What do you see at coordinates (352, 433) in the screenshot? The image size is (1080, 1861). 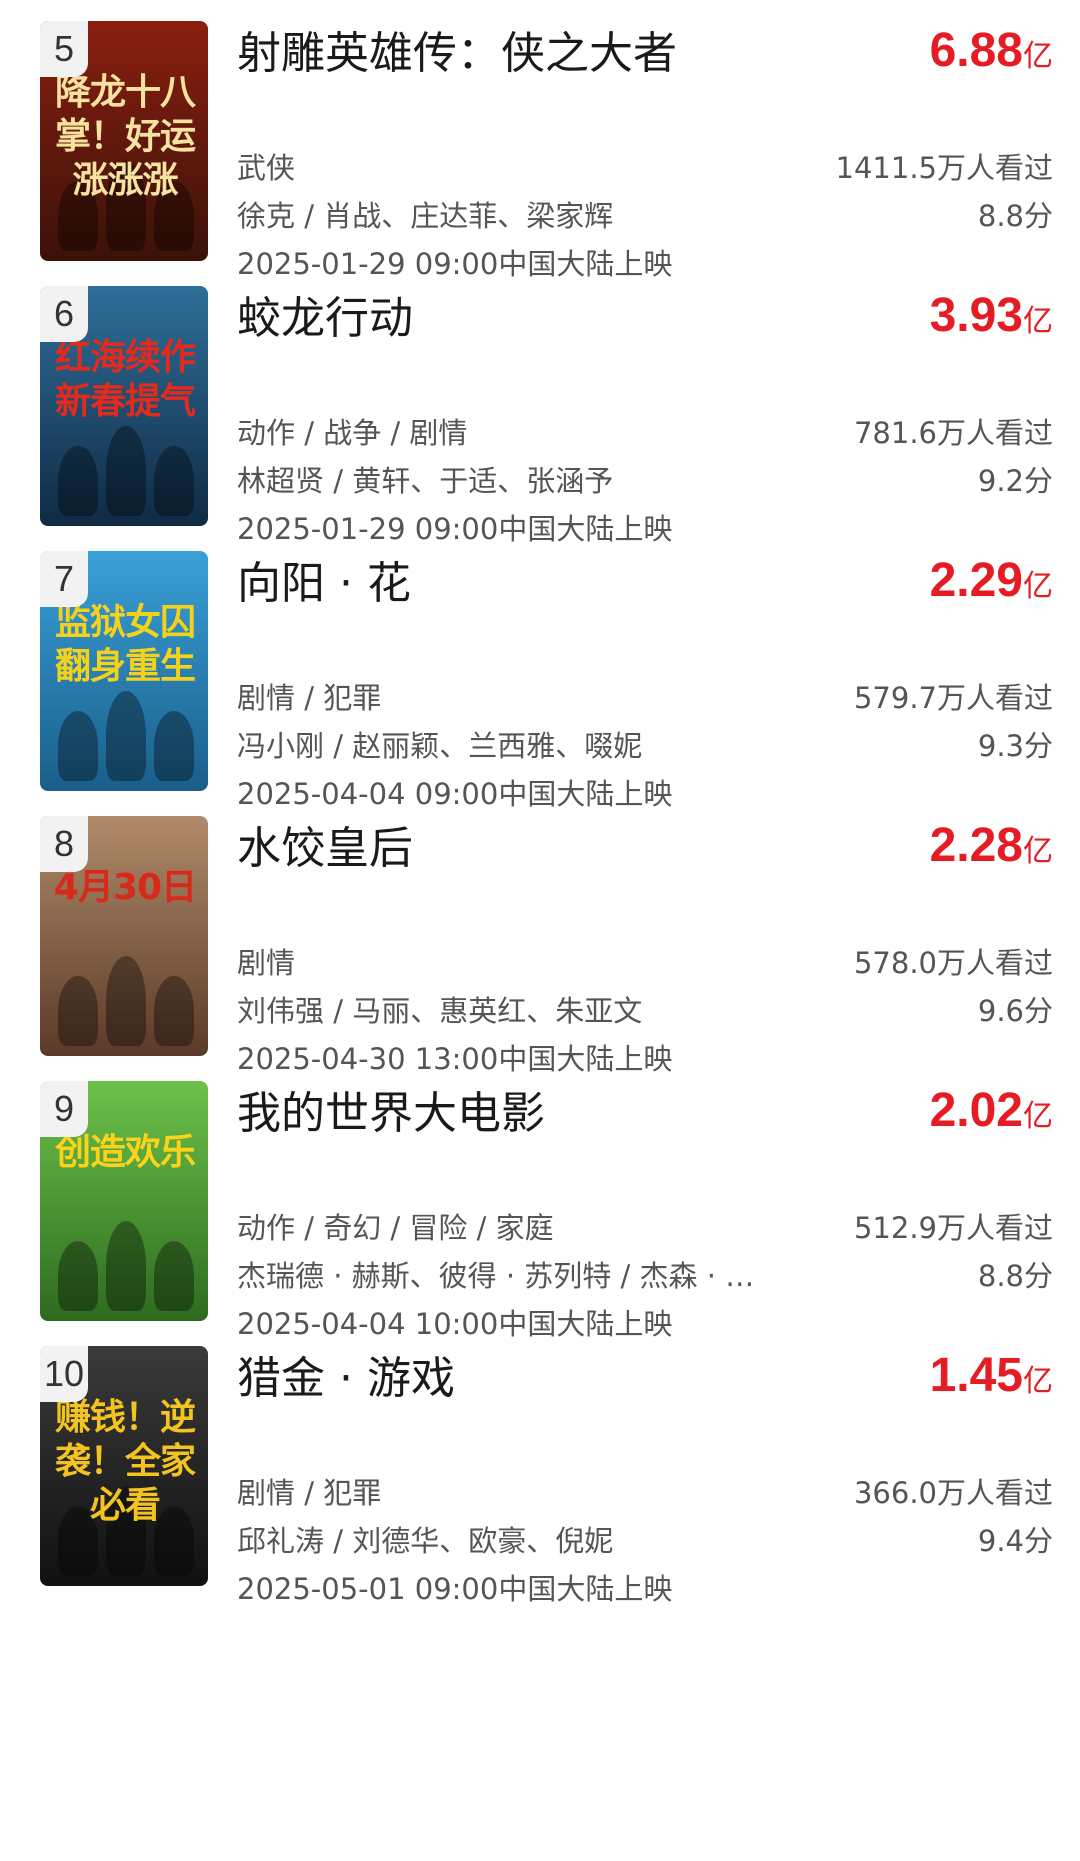 I see `movie-genre: 动作 / 战争 / 剧情` at bounding box center [352, 433].